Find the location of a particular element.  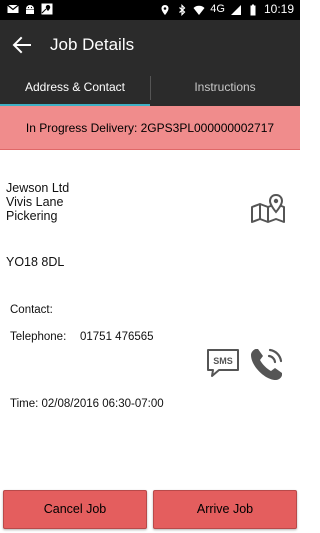

tab-address-contact: Address & Contact is located at coordinates (75, 88).